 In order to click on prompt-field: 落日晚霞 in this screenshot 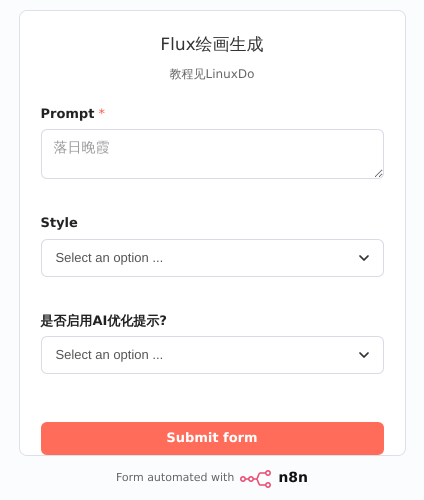, I will do `click(212, 154)`.